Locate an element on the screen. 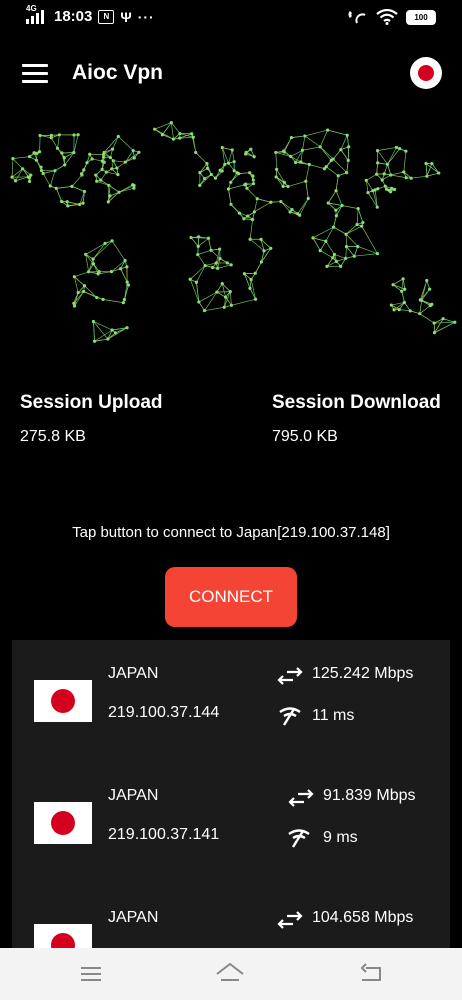 Image resolution: width=462 pixels, height=1000 pixels. menu-icon is located at coordinates (35, 74).